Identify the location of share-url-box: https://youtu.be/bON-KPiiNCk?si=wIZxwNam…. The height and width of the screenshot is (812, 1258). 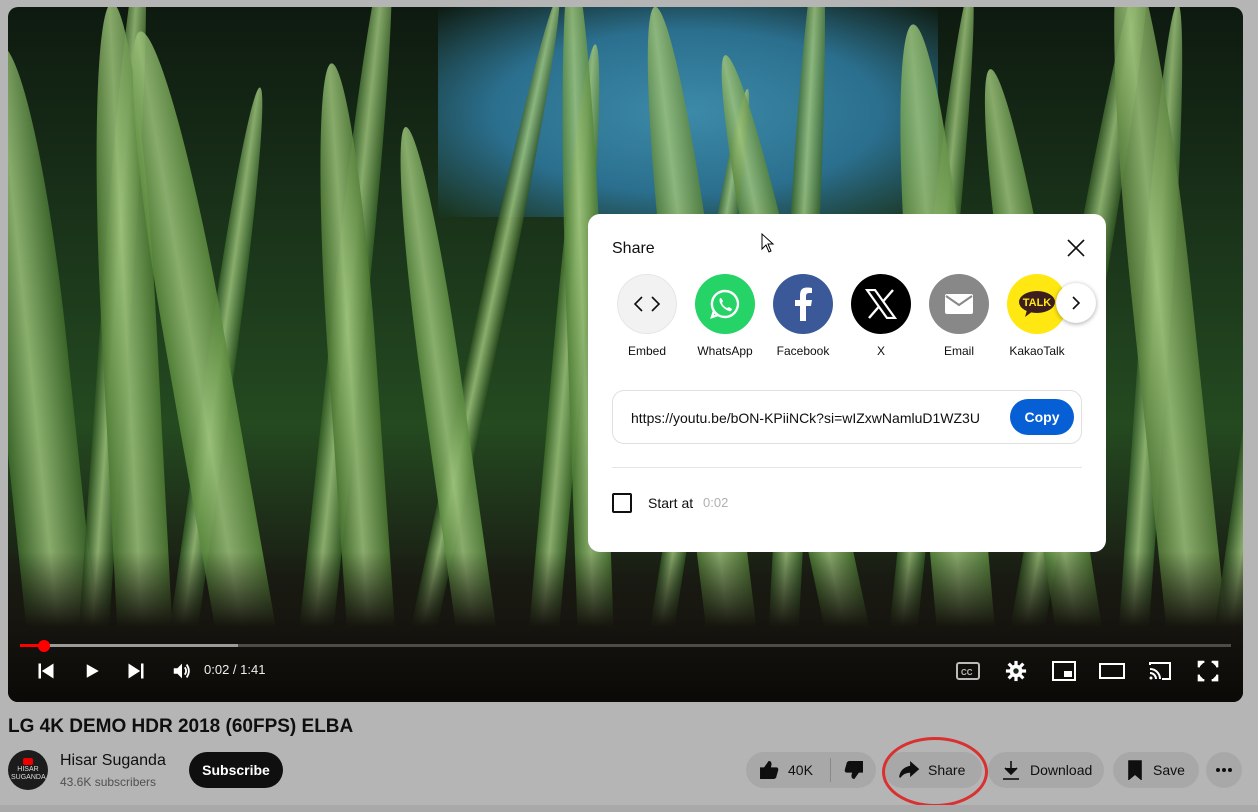
(847, 417).